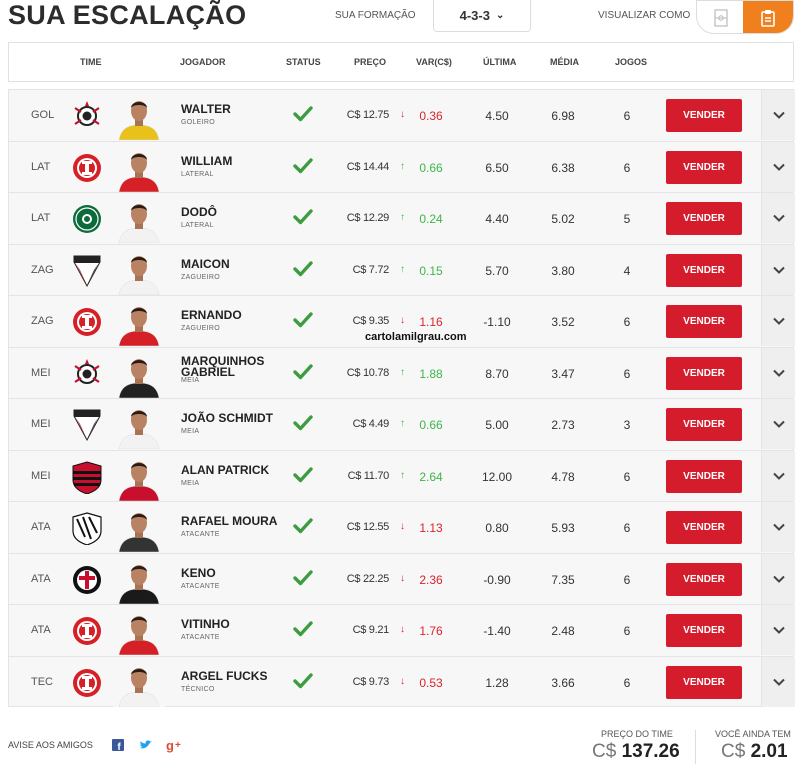 The width and height of the screenshot is (798, 768). Describe the element at coordinates (482, 16) in the screenshot. I see `formation-select: 4-3-3 ⌄` at that location.